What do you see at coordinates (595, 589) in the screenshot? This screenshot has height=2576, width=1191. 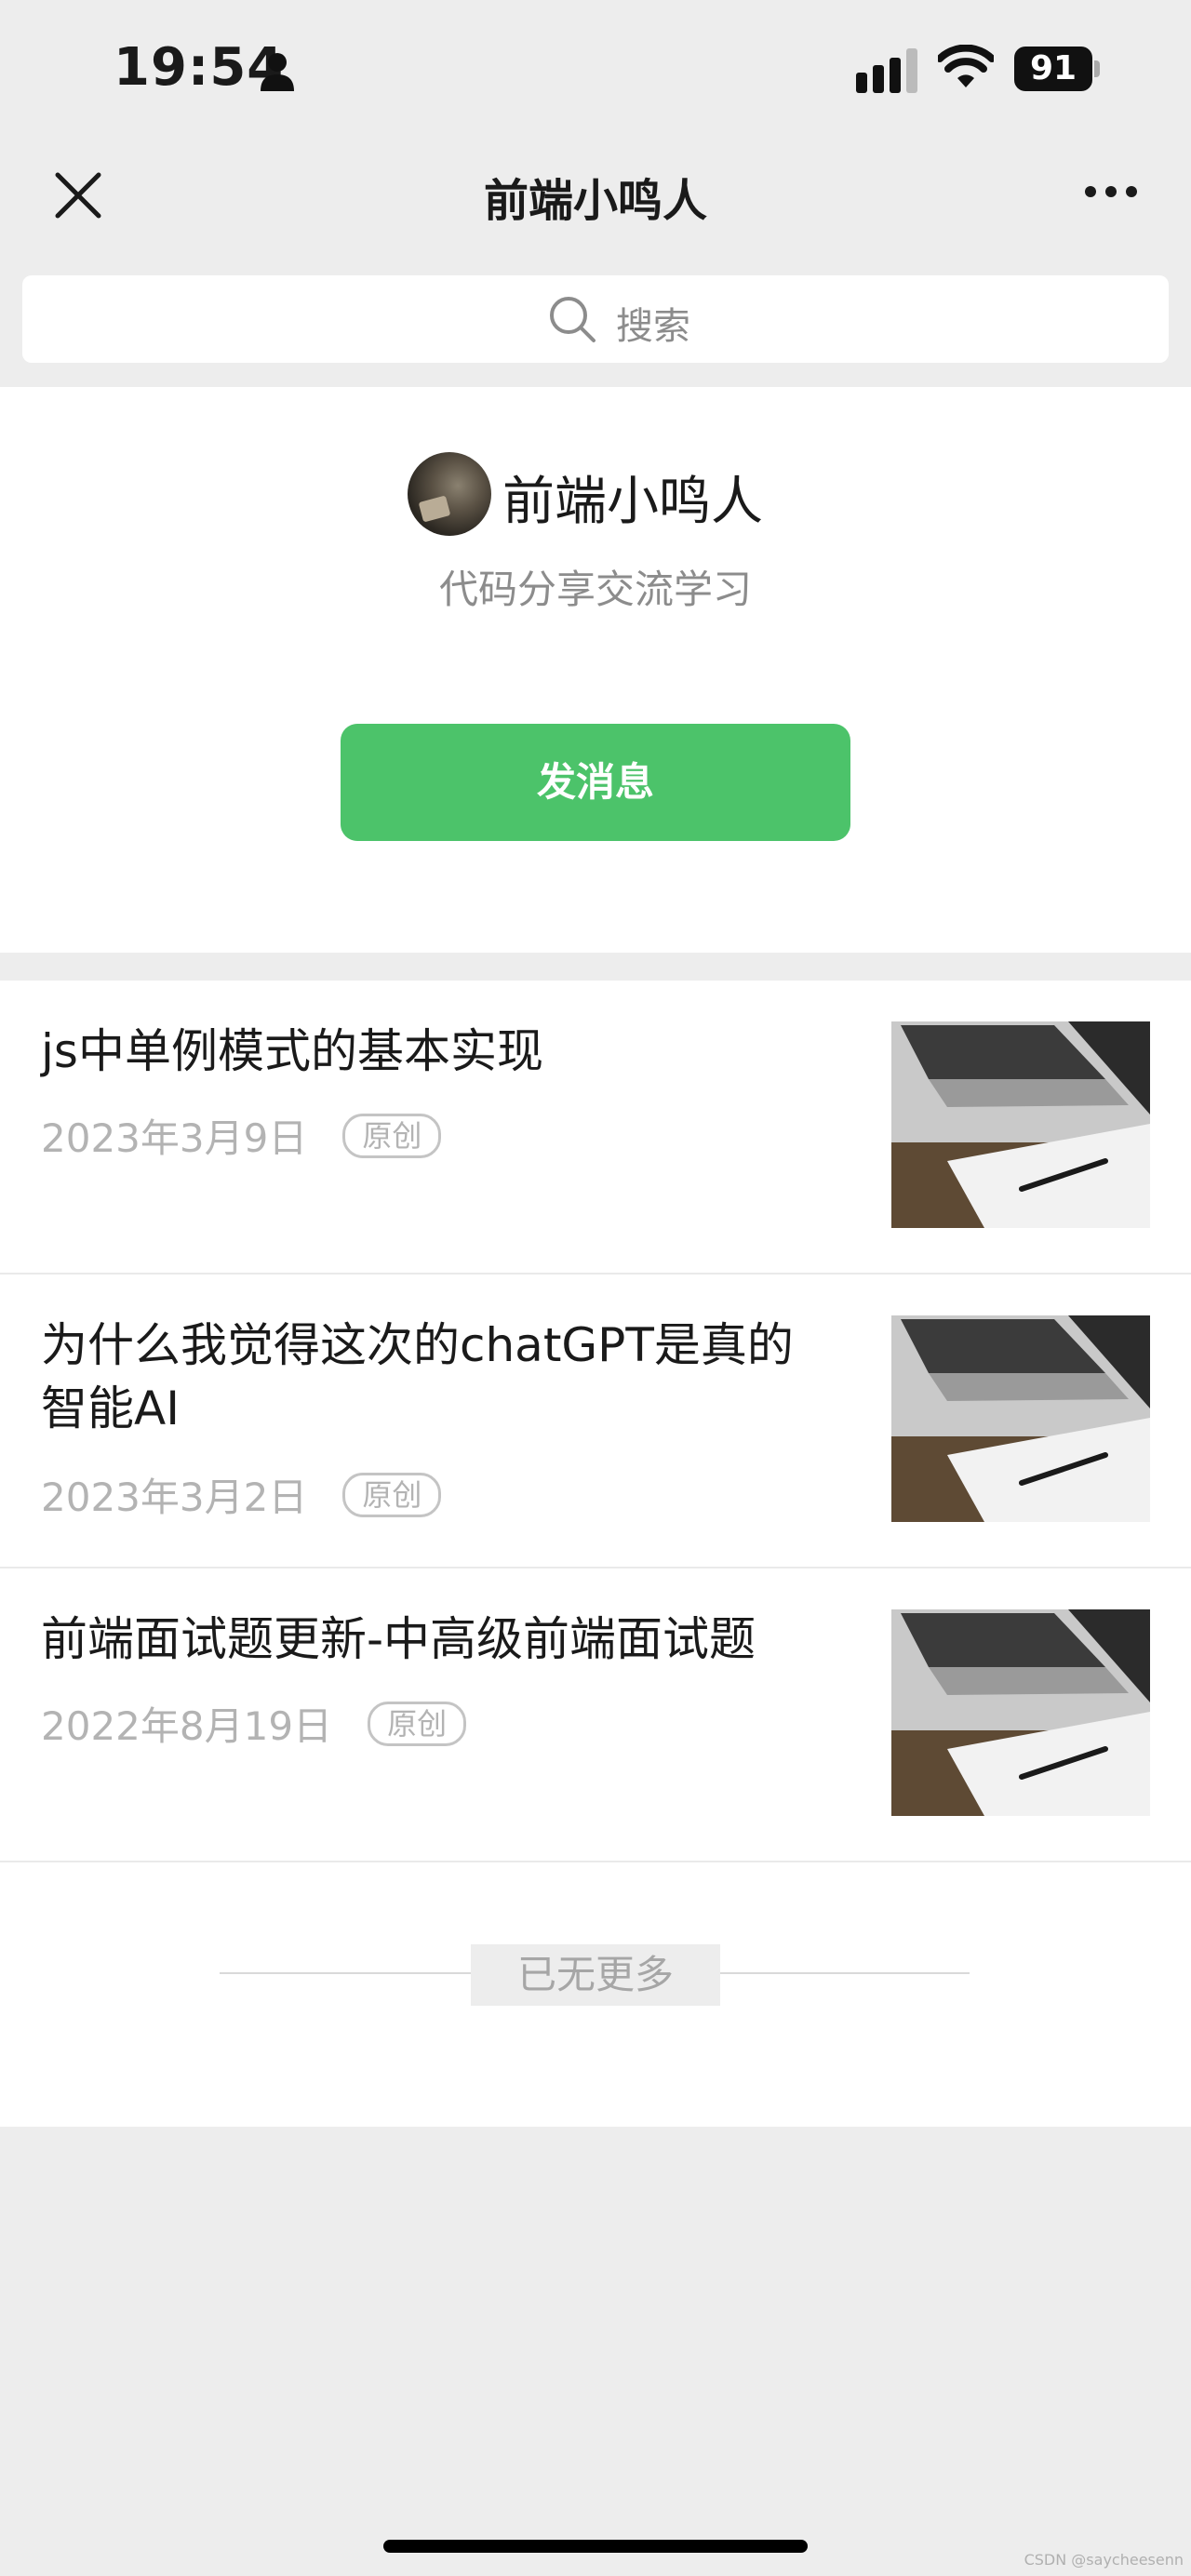 I see `profile-description: 代码分享交流学习` at bounding box center [595, 589].